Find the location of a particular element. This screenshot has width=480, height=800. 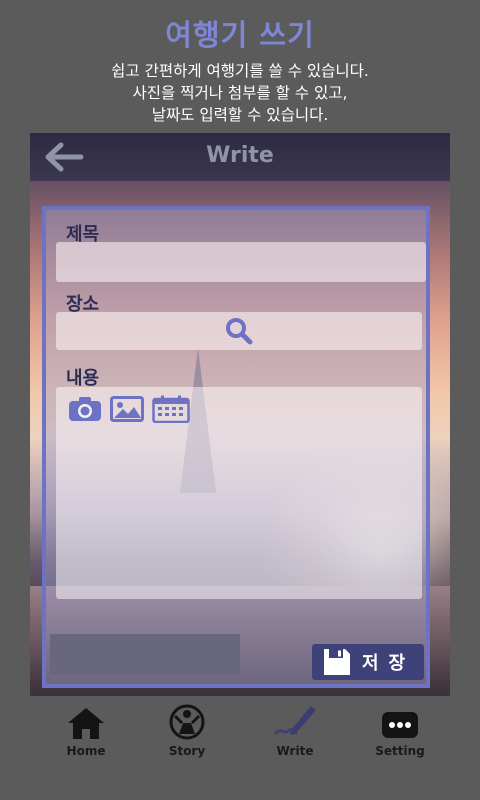

bottom-nav: Home Story Write Setting is located at coordinates (240, 750).